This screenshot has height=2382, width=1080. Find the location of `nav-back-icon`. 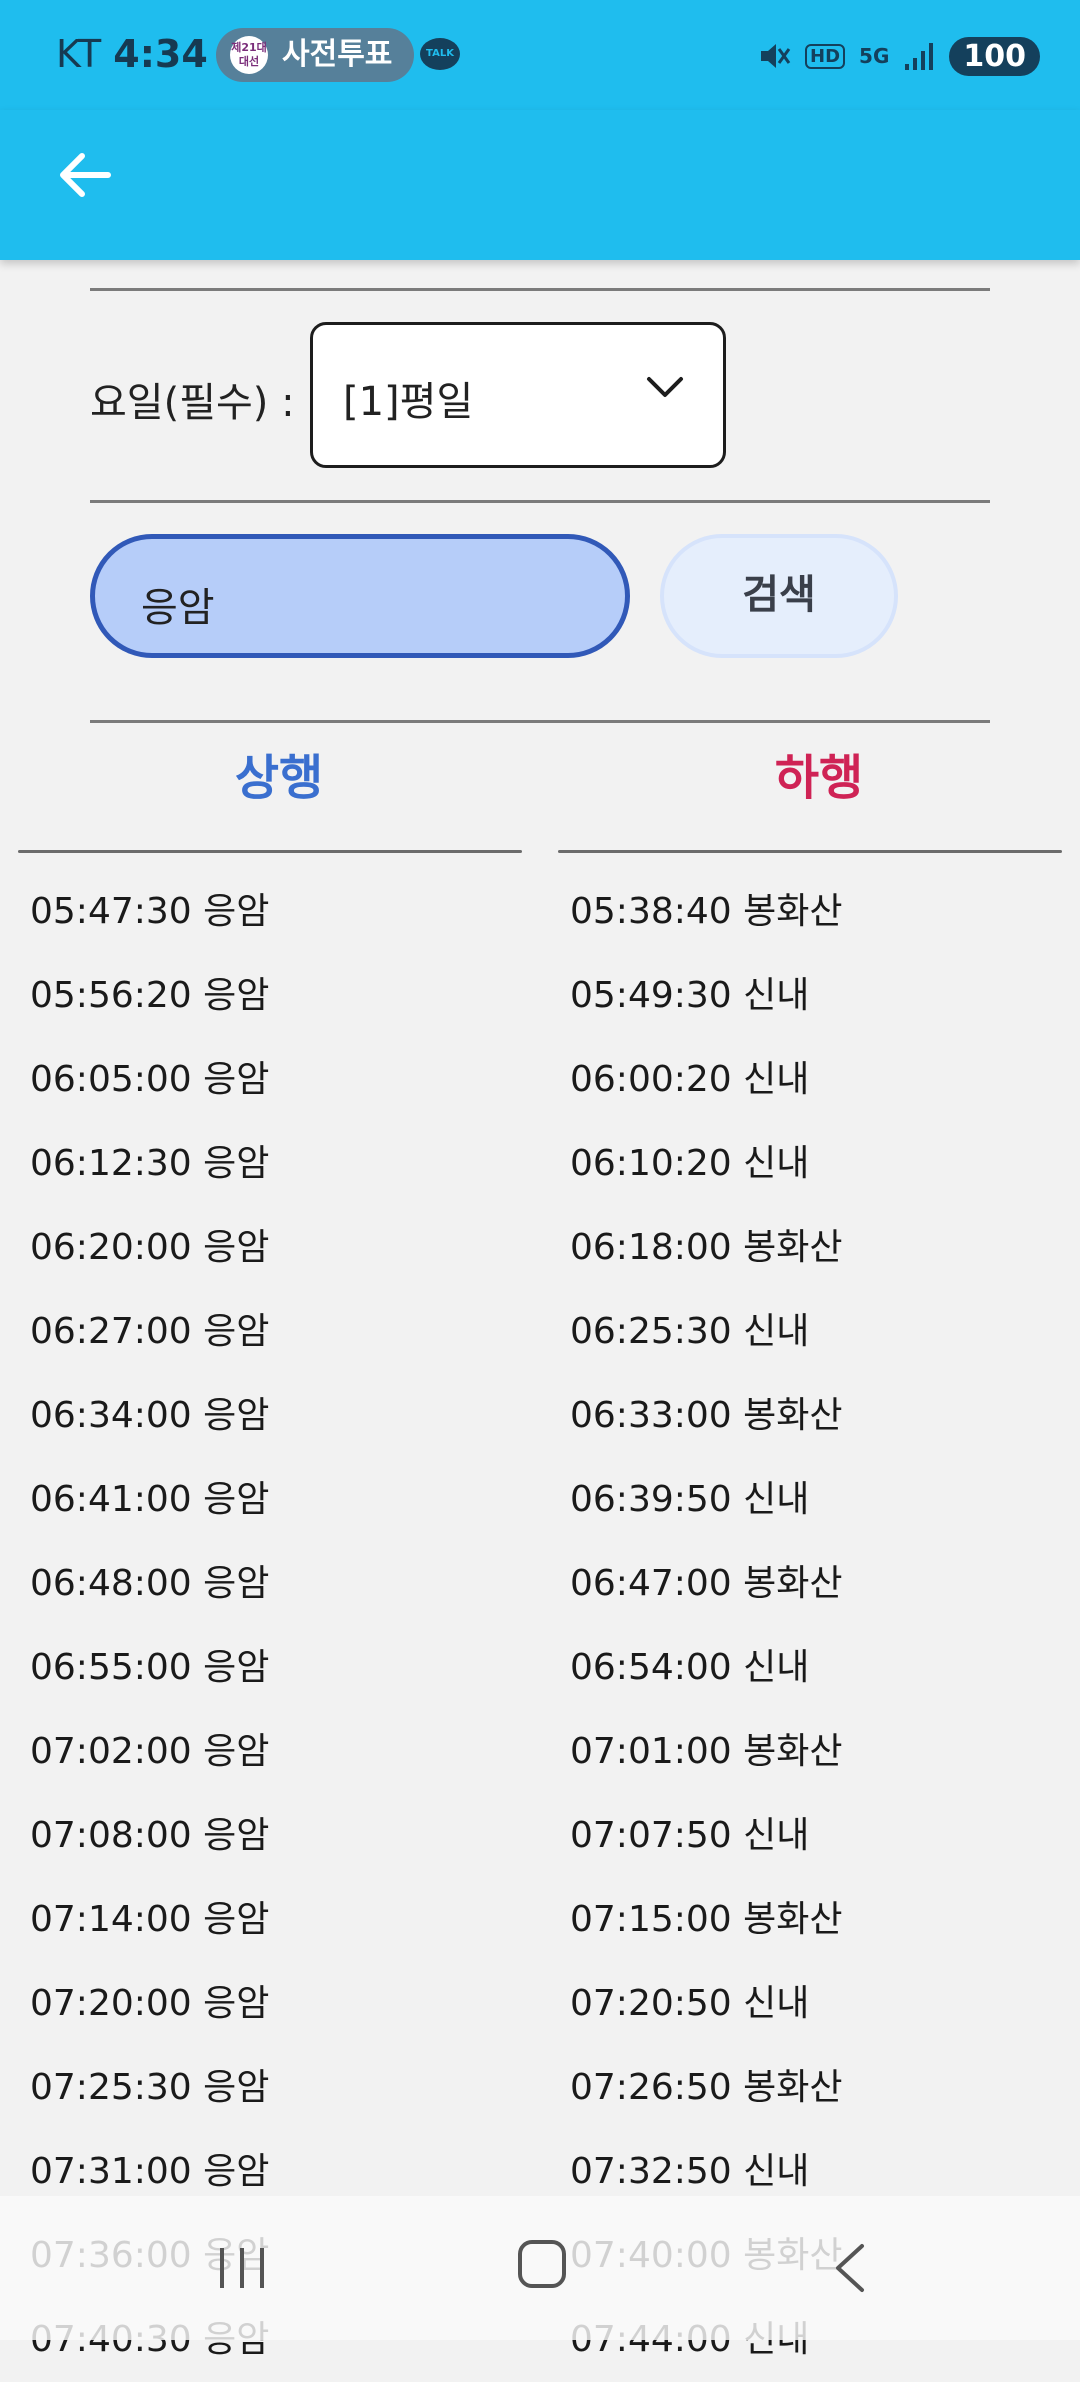

nav-back-icon is located at coordinates (851, 2268).